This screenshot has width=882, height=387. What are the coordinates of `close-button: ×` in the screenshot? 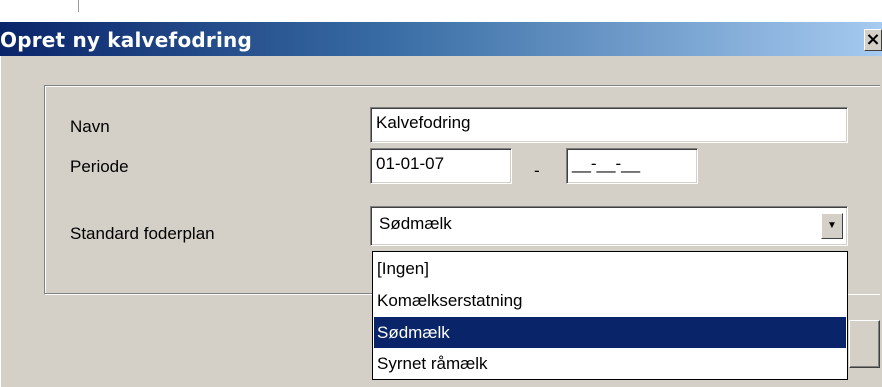 It's located at (873, 40).